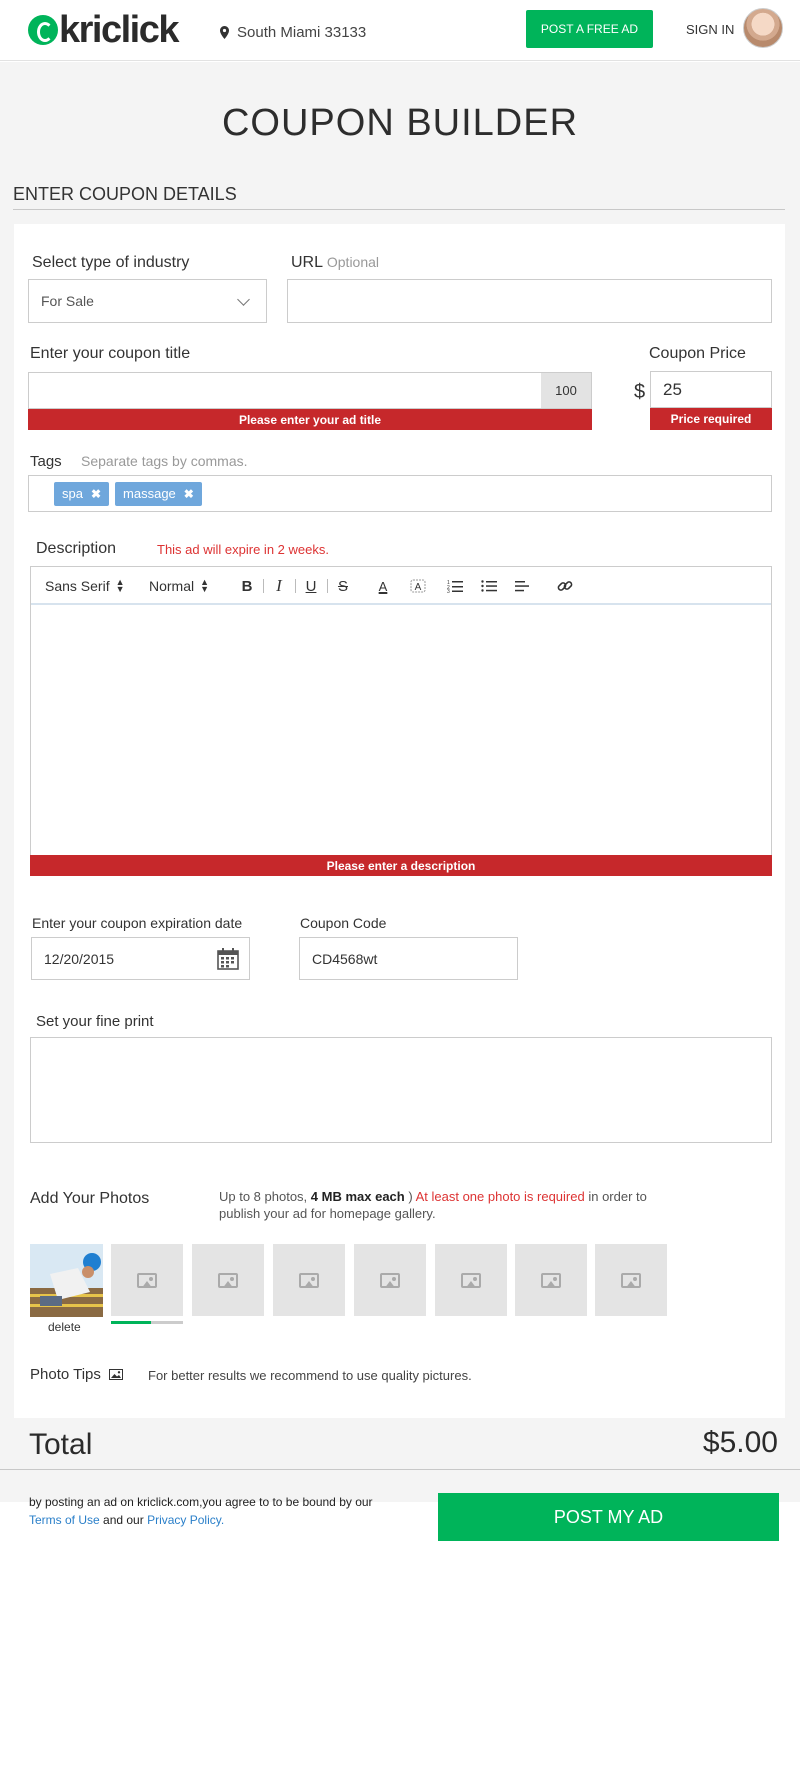 The width and height of the screenshot is (800, 1784). What do you see at coordinates (184, 586) in the screenshot?
I see `font-size-select: Normal ▲ ▼` at bounding box center [184, 586].